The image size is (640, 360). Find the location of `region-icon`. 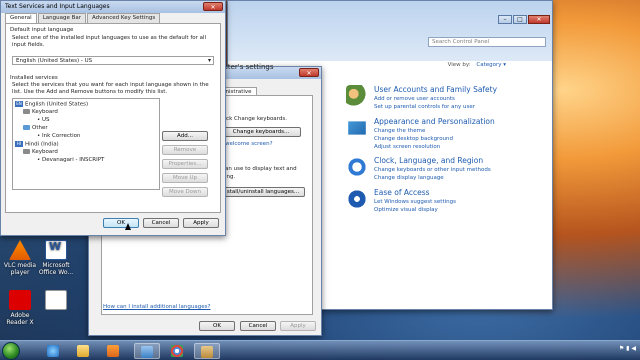

region-icon is located at coordinates (207, 352).